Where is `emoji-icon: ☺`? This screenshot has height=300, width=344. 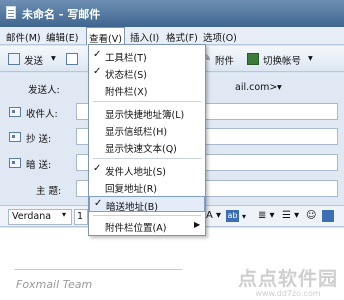 emoji-icon: ☺ is located at coordinates (311, 215).